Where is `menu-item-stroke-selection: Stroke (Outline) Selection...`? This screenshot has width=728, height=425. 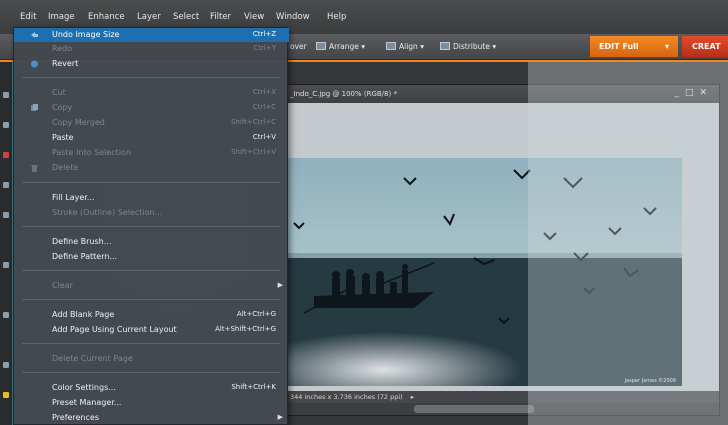 menu-item-stroke-selection: Stroke (Outline) Selection... is located at coordinates (151, 213).